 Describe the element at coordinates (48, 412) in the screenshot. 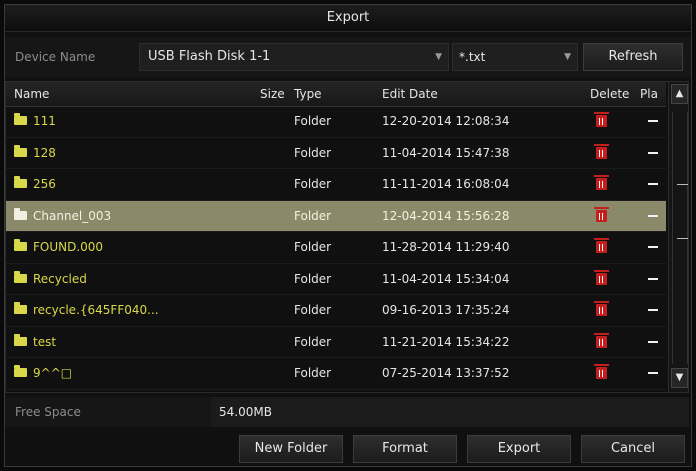

I see `free-space-label: Free Space` at that location.